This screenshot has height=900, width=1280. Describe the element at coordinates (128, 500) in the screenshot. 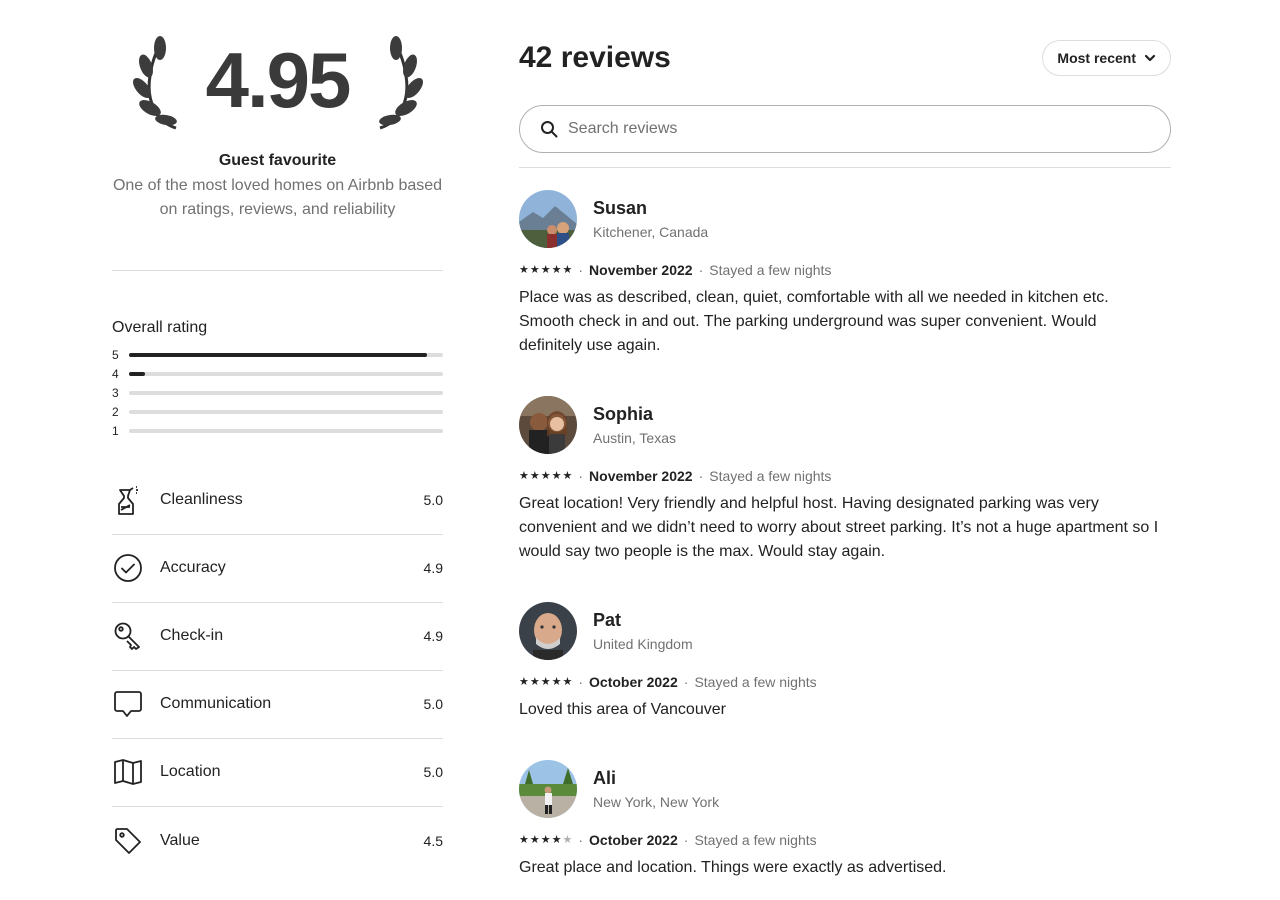

I see `spray-bottle-icon` at that location.